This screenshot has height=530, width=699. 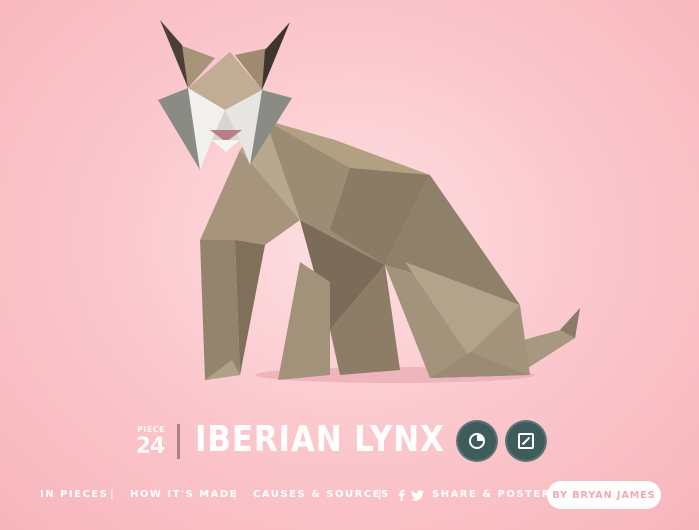 I want to click on author-button: BY BRYAN JAMES, so click(x=604, y=495).